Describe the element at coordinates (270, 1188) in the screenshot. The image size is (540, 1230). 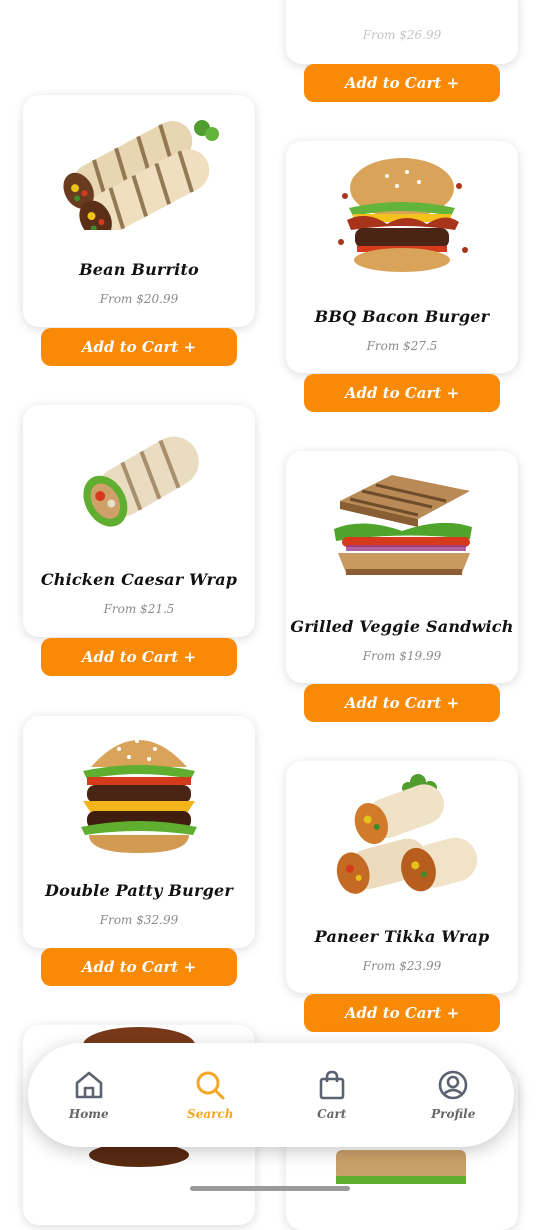
I see `home-indicator` at that location.